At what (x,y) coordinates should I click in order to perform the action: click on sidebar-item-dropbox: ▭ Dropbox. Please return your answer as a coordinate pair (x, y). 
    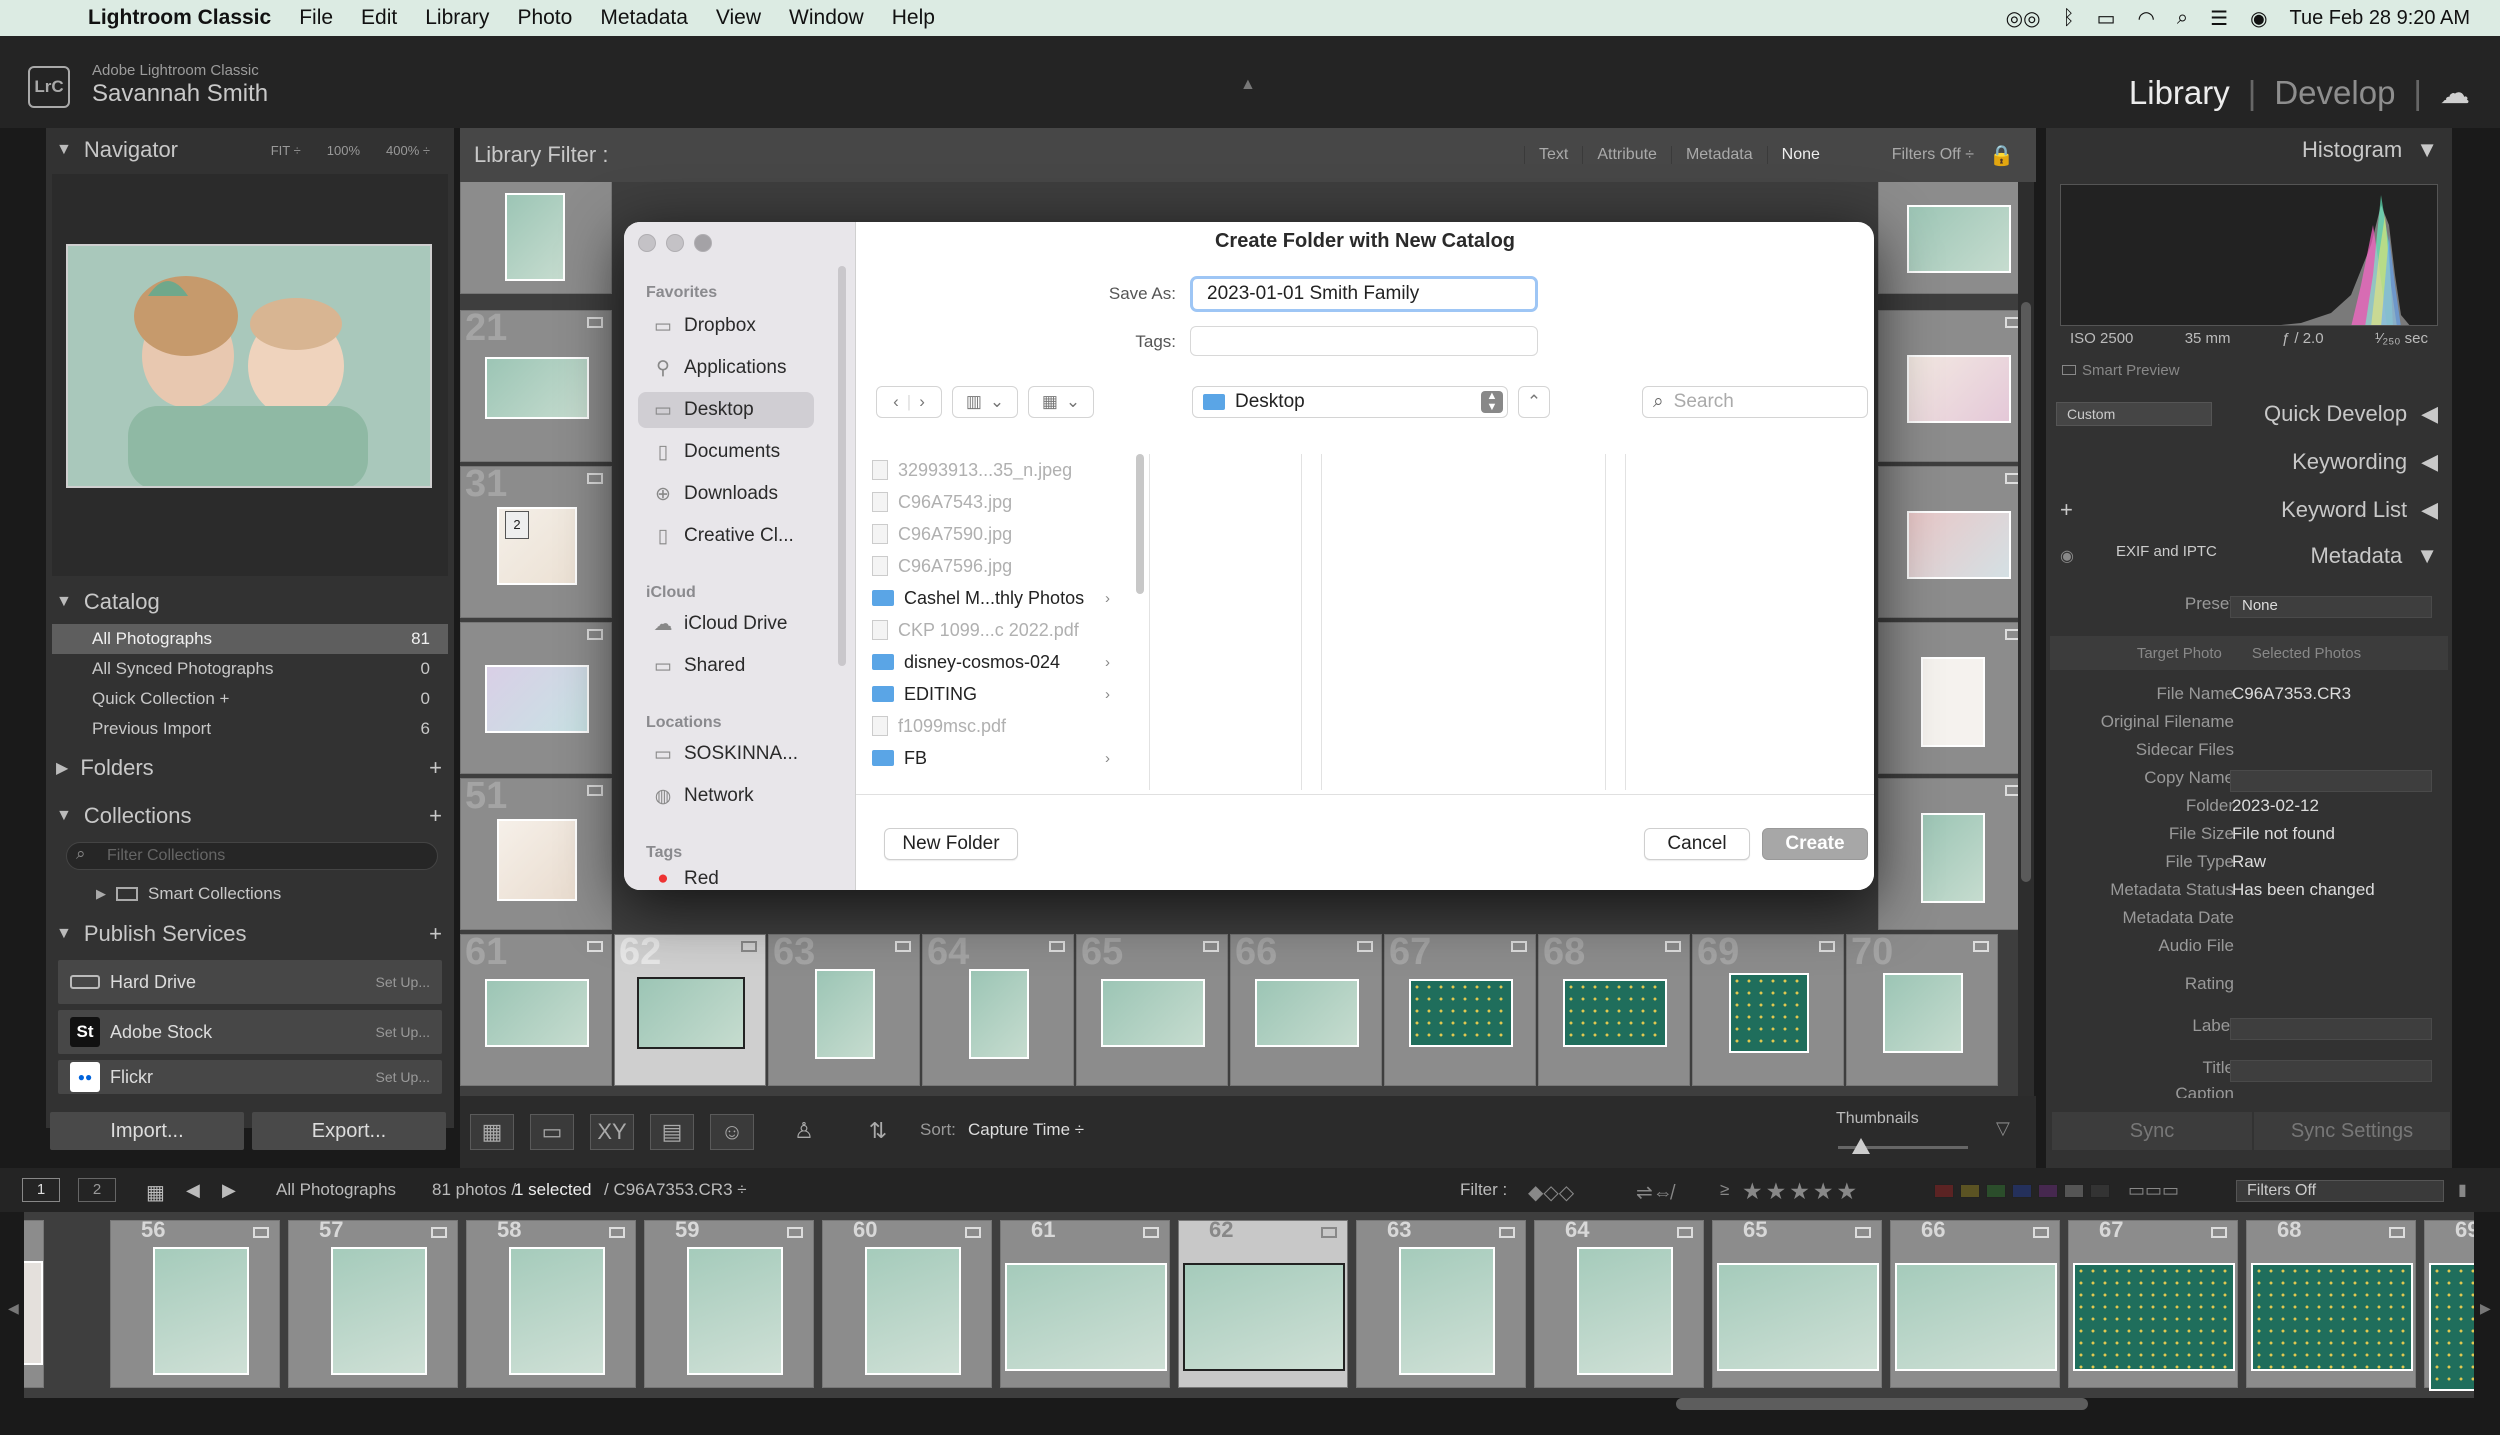
    Looking at the image, I should click on (726, 326).